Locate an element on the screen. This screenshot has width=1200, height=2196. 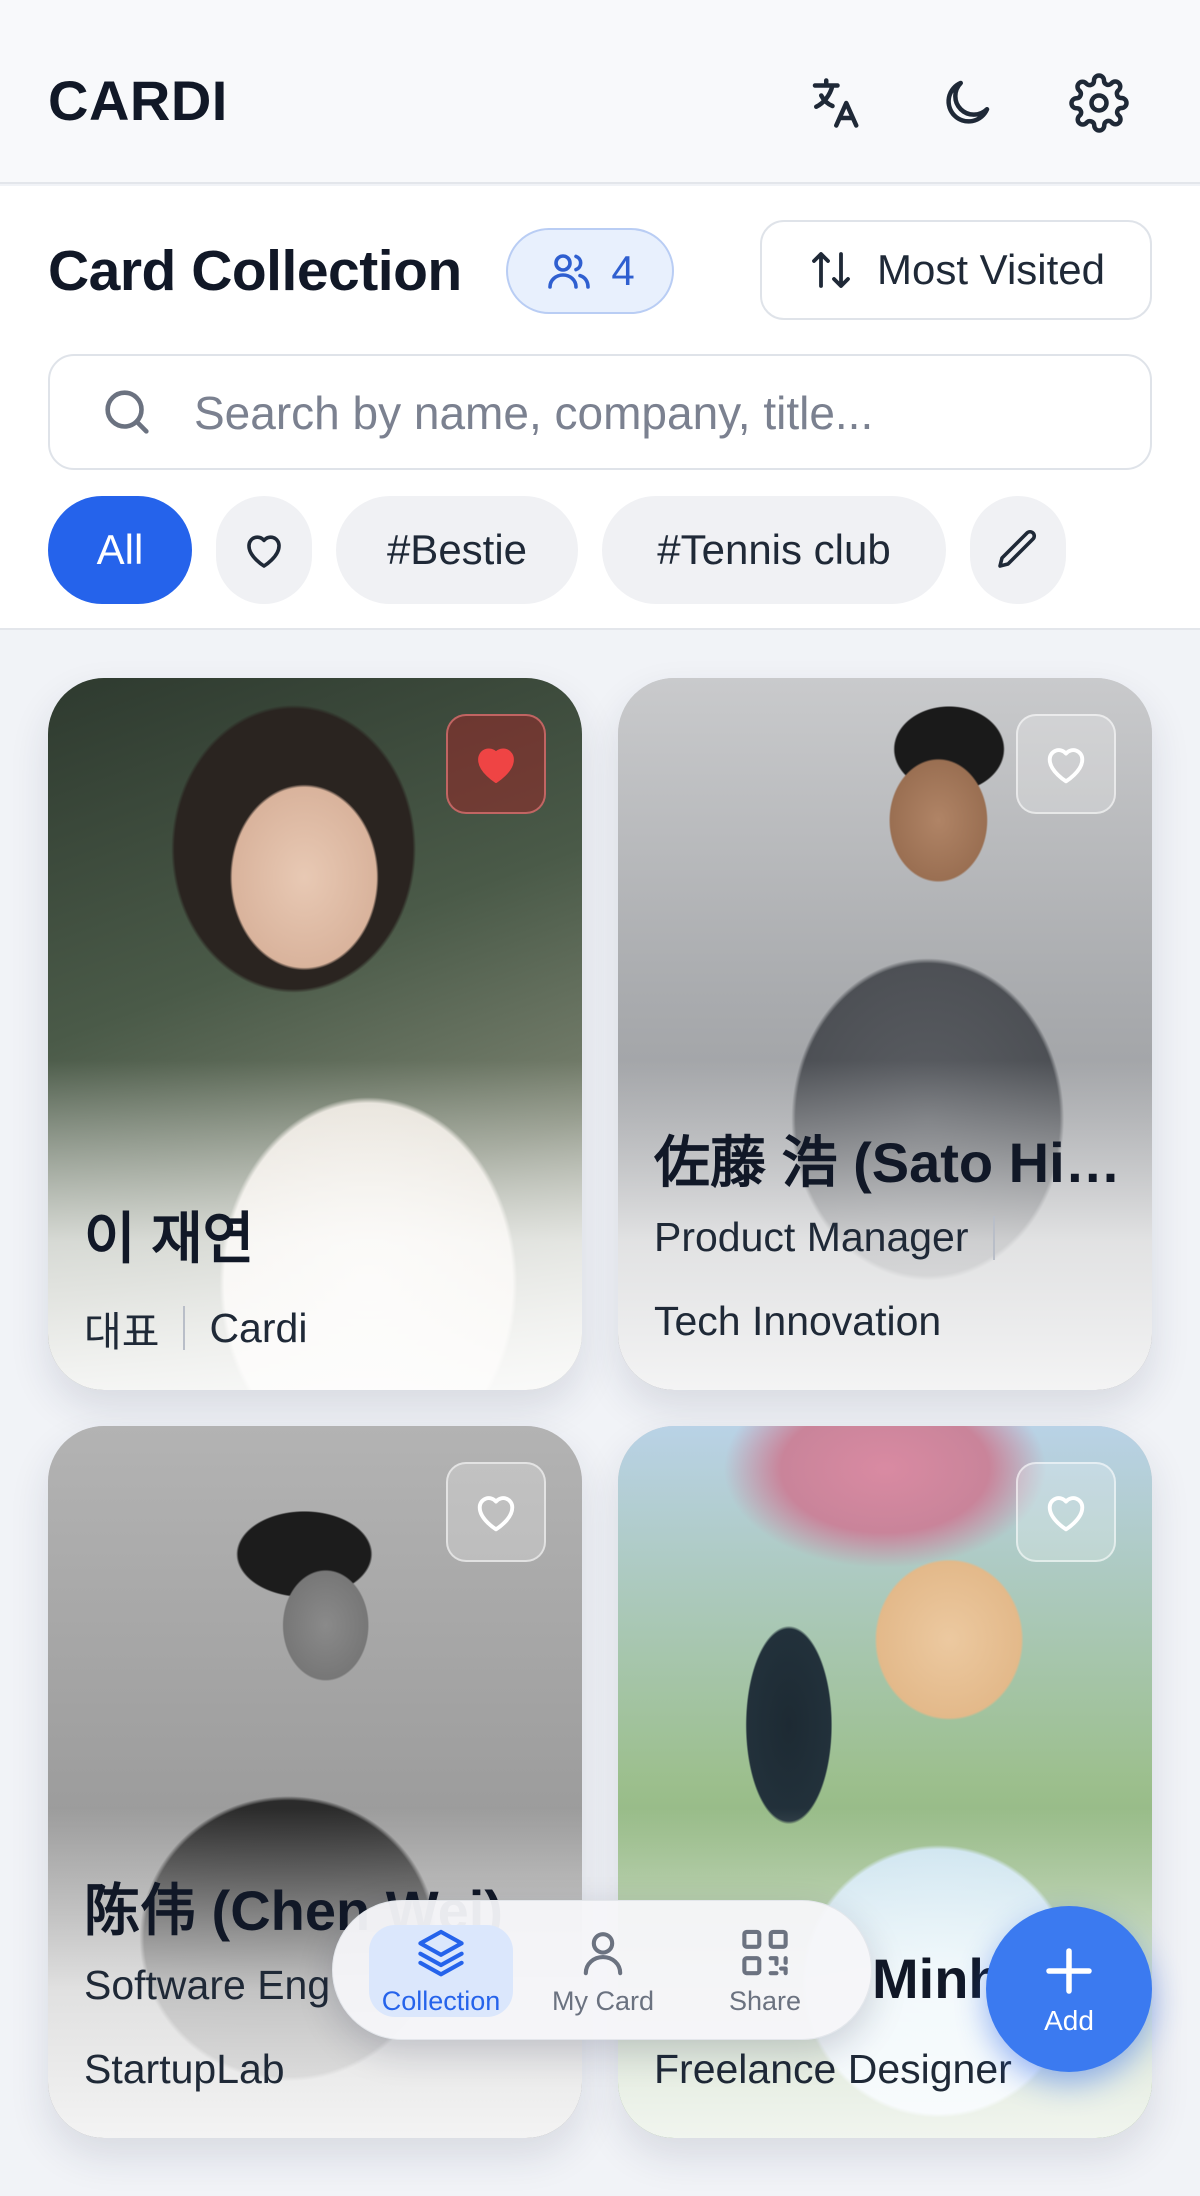
translate-icon is located at coordinates (835, 103).